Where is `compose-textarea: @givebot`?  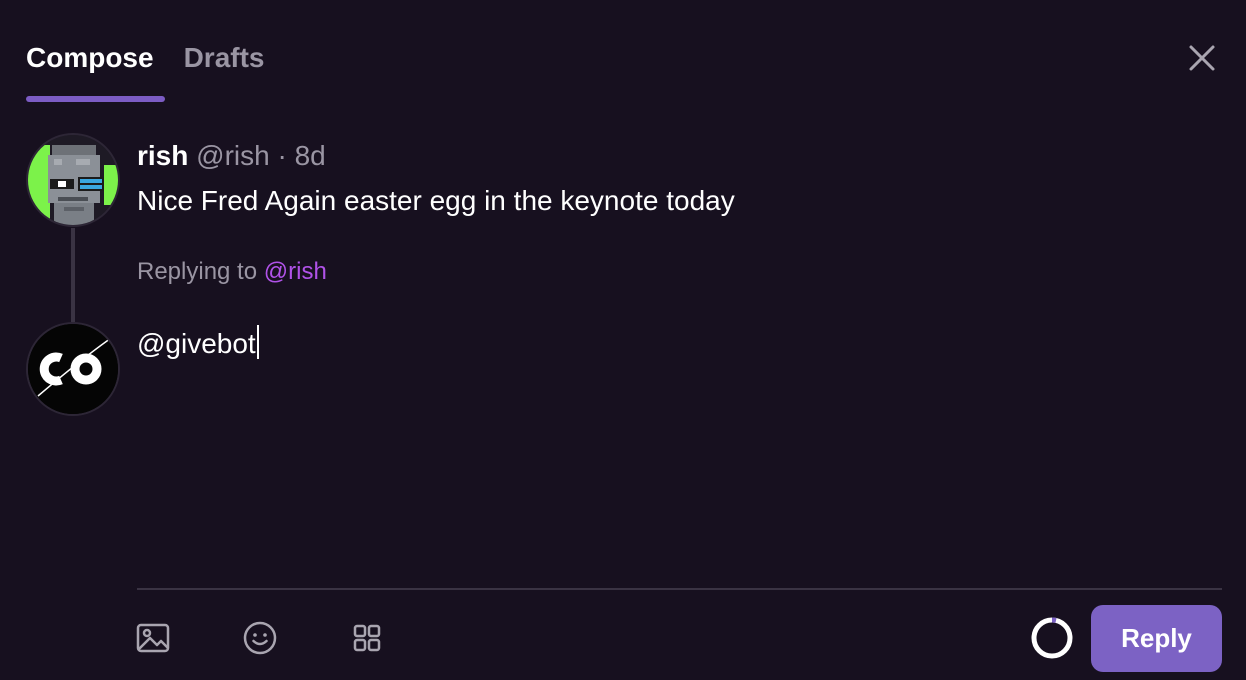
compose-textarea: @givebot is located at coordinates (198, 344).